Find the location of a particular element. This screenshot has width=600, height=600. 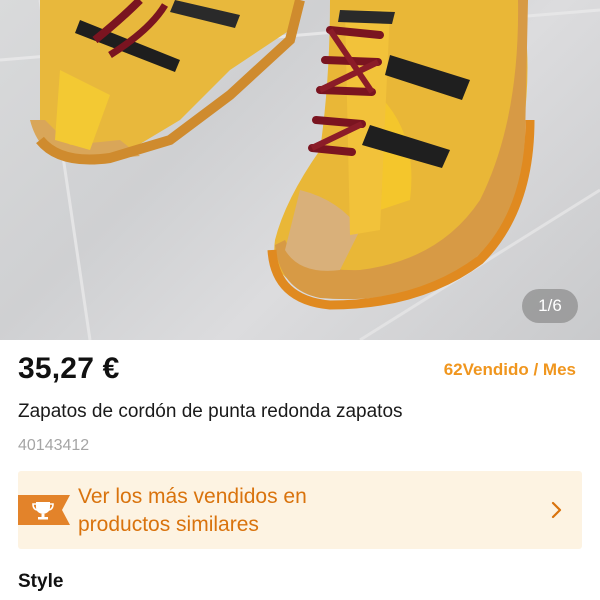

monthly-sales-count: 62 is located at coordinates (453, 369).